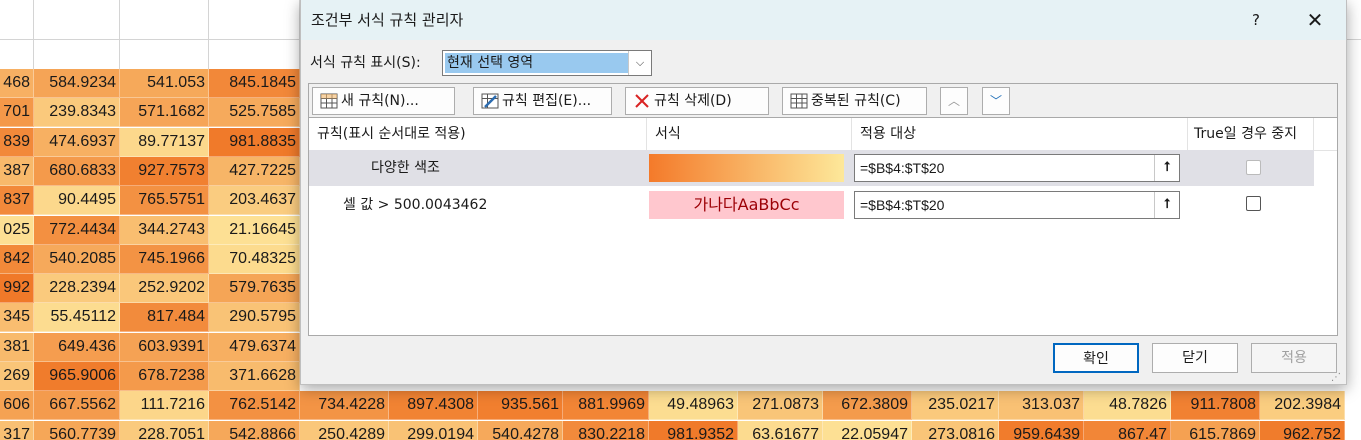 This screenshot has width=1361, height=440. Describe the element at coordinates (811, 168) in the screenshot. I see `rule-row: 다양한 색조 =$B$4:$T$20 ⭡` at that location.